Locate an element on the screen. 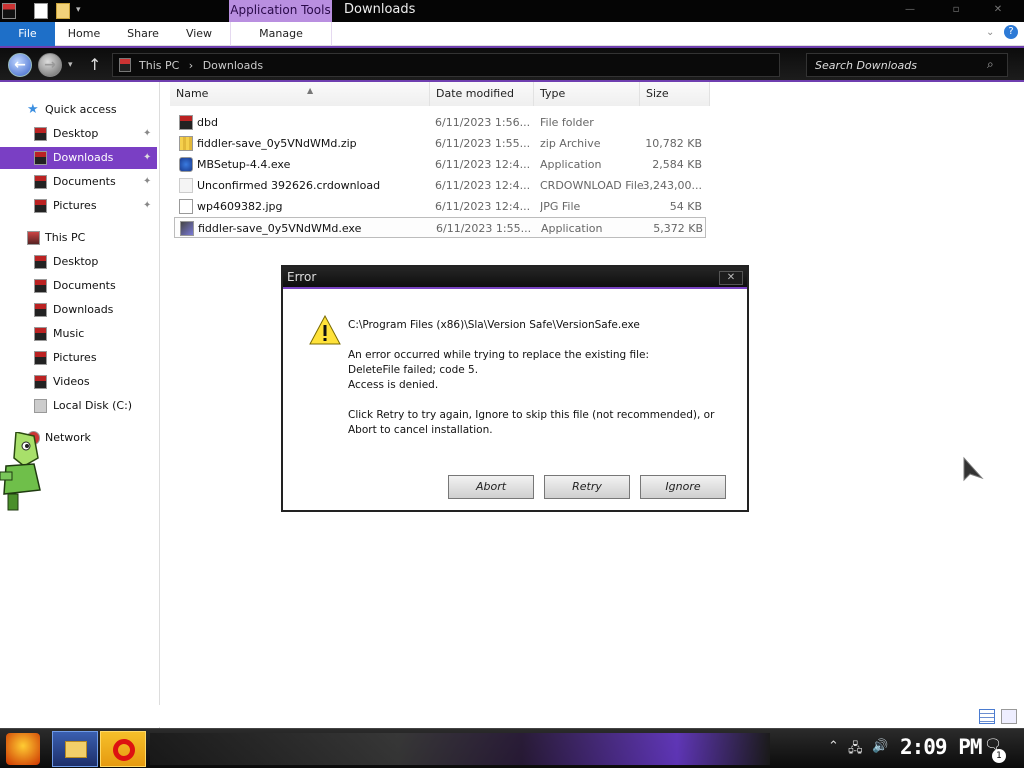 This screenshot has height=768, width=1024. file-size: 10,782 KB is located at coordinates (673, 143).